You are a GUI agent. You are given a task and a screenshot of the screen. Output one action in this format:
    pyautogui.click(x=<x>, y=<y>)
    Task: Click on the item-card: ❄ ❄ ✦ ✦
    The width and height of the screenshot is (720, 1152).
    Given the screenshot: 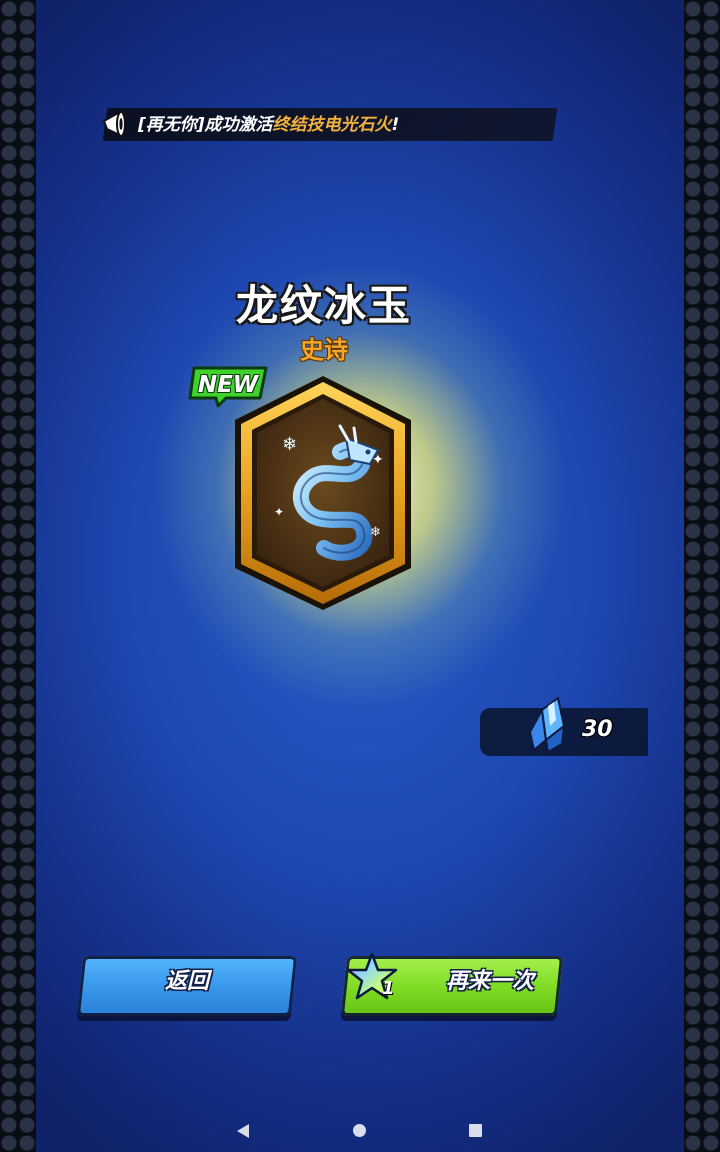 What is the action you would take?
    pyautogui.click(x=323, y=493)
    